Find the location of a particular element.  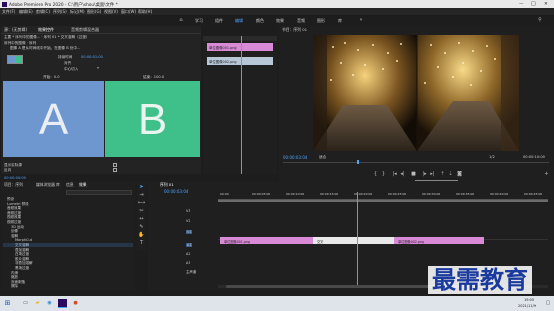

program-playhead is located at coordinates (358, 162).